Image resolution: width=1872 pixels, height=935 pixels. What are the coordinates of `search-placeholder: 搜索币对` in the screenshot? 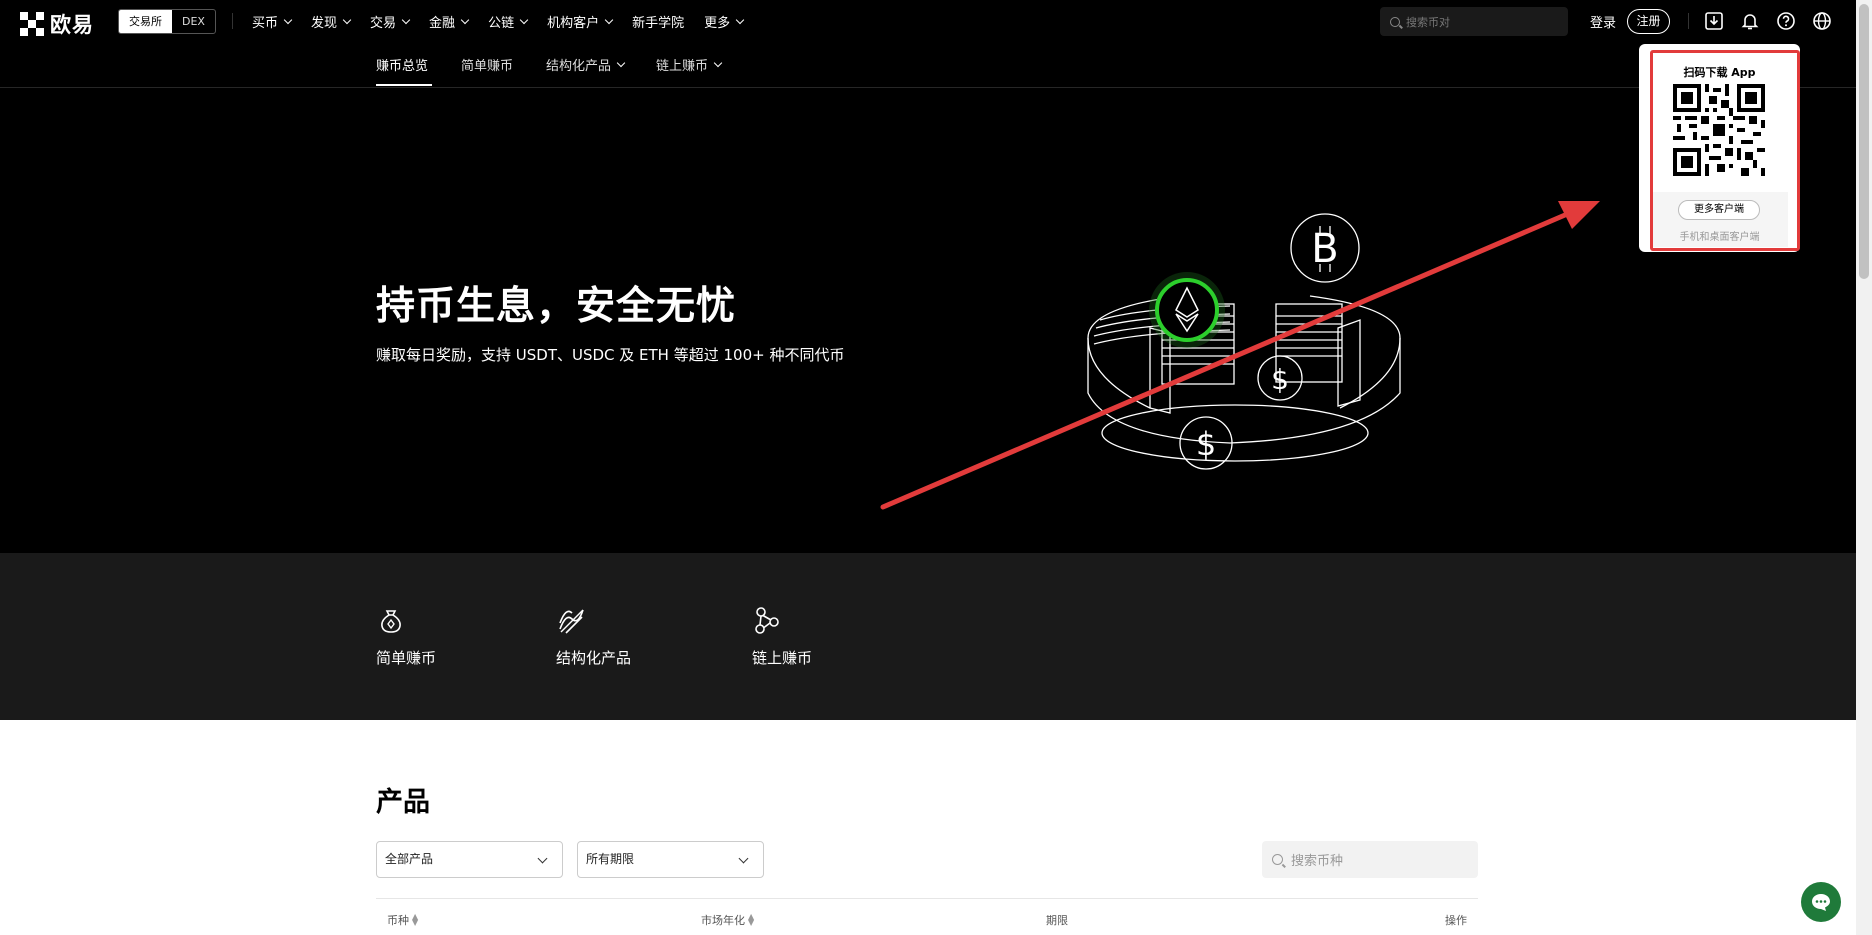 It's located at (1428, 22).